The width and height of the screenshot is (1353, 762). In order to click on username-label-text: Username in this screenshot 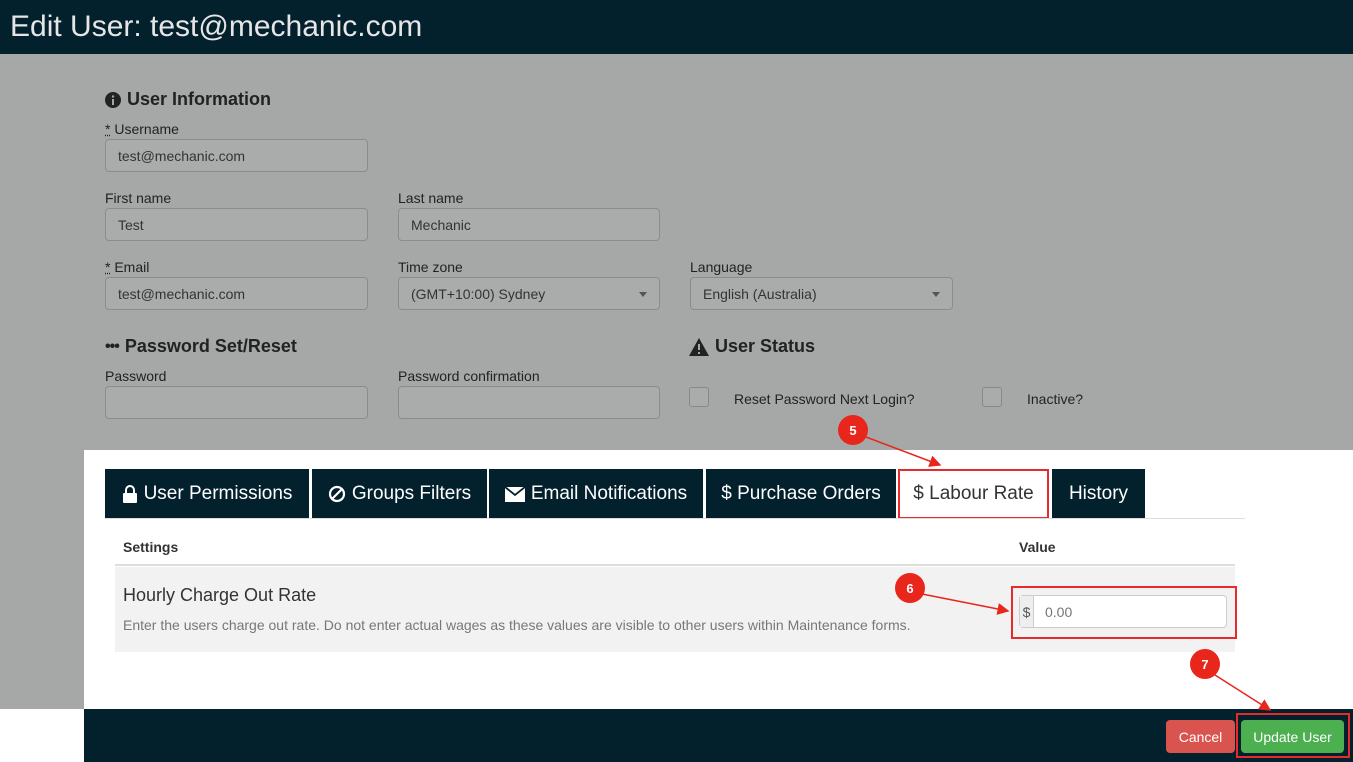, I will do `click(146, 129)`.